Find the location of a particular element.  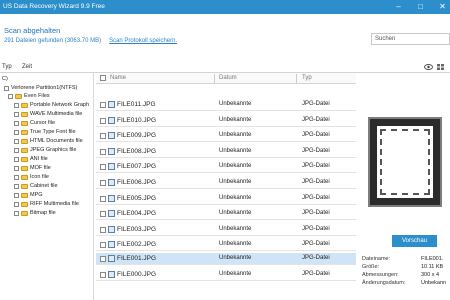

column-header-type: Typ is located at coordinates (307, 78).